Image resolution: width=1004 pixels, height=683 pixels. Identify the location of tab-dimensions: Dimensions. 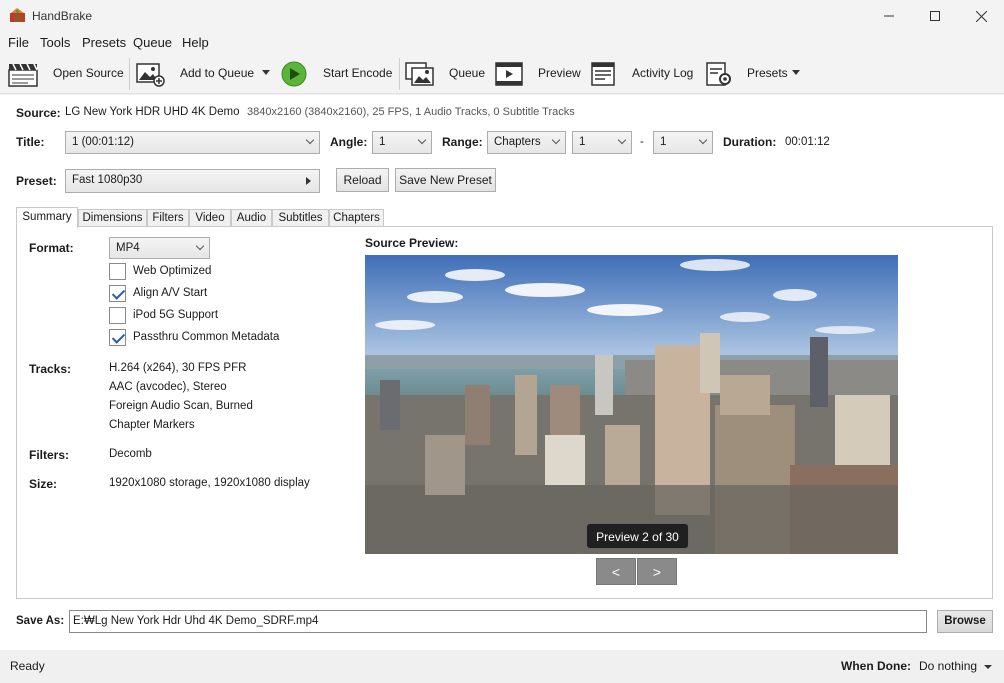
(112, 218).